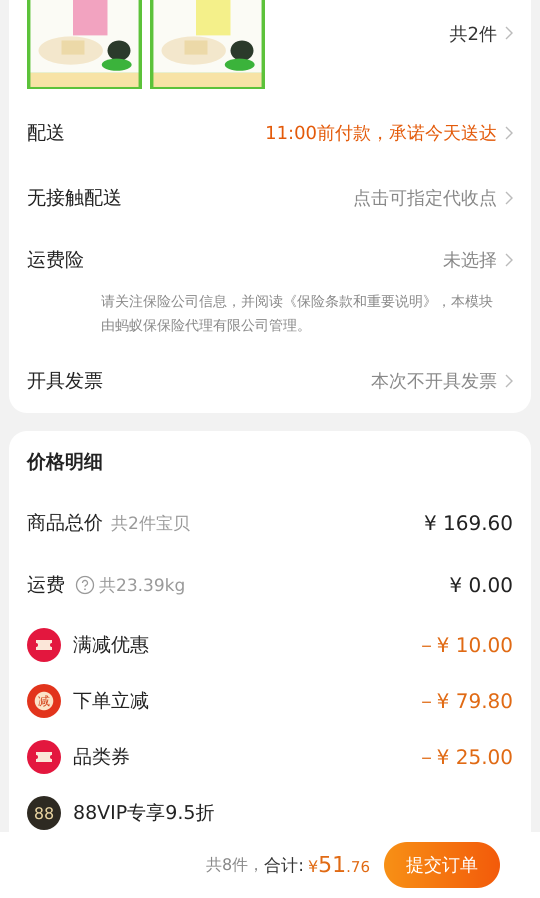  I want to click on row-value: 本次不开具发票, so click(434, 380).